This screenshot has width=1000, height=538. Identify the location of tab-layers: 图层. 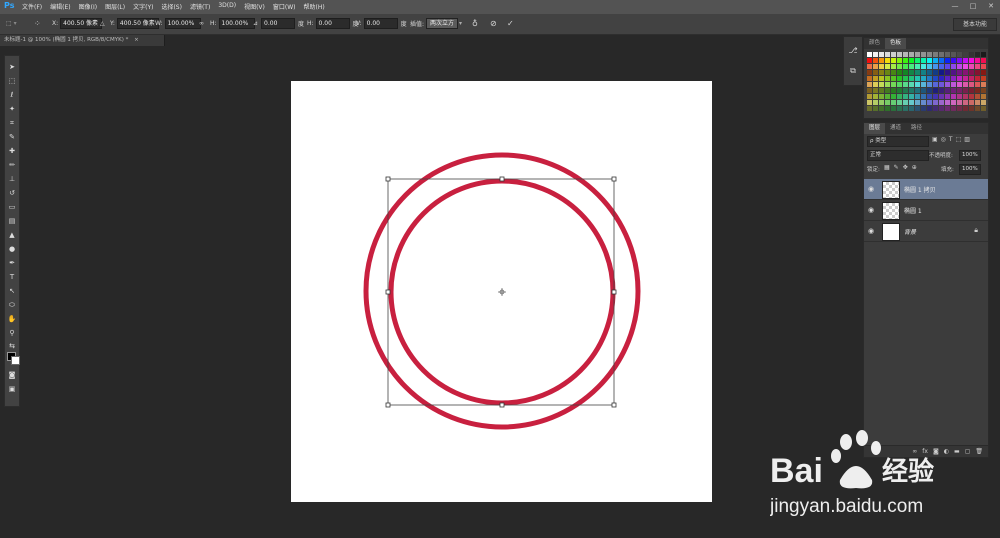
(875, 128).